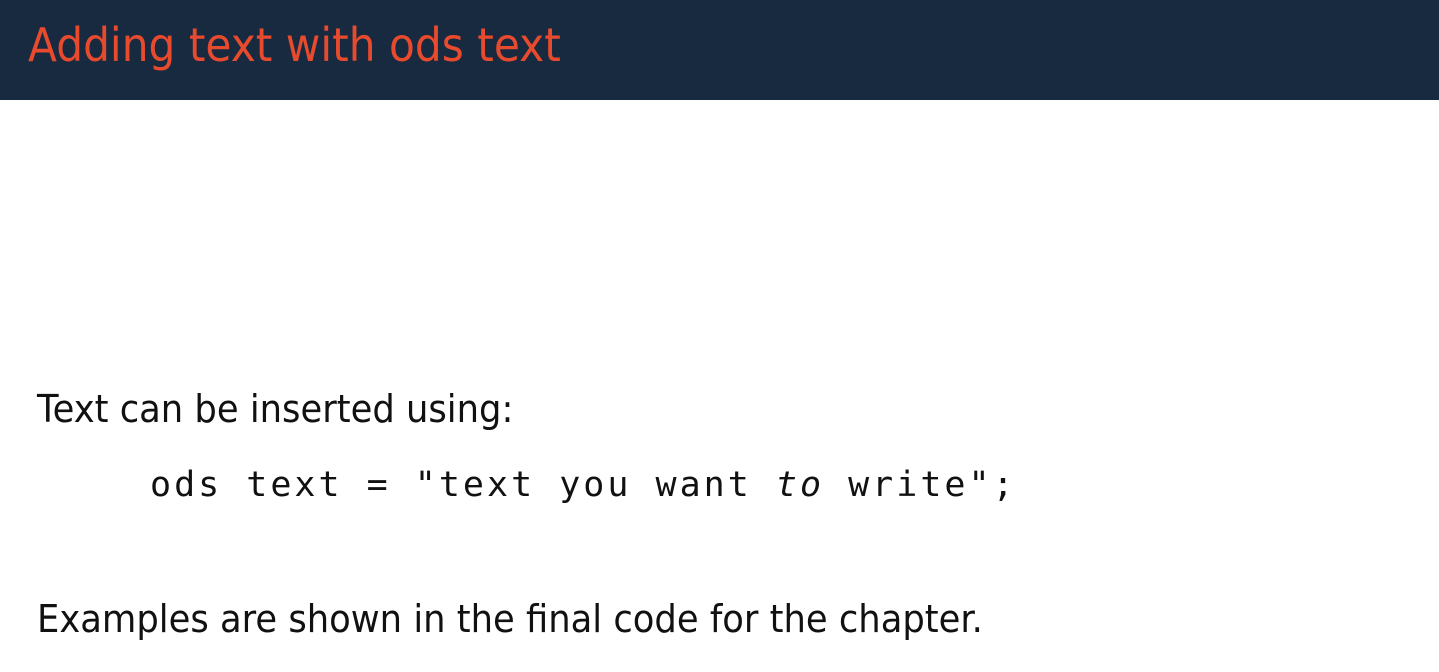 This screenshot has height=672, width=1439. I want to click on code-example: ods text = "text you want to write";, so click(583, 485).